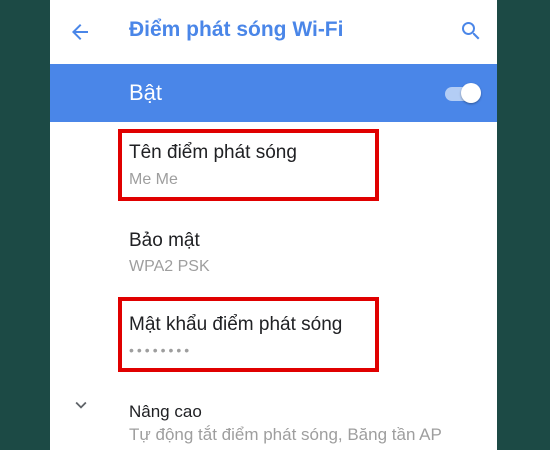 The height and width of the screenshot is (450, 550). Describe the element at coordinates (273, 93) in the screenshot. I see `hotspot-toggle-bar: Bật` at that location.